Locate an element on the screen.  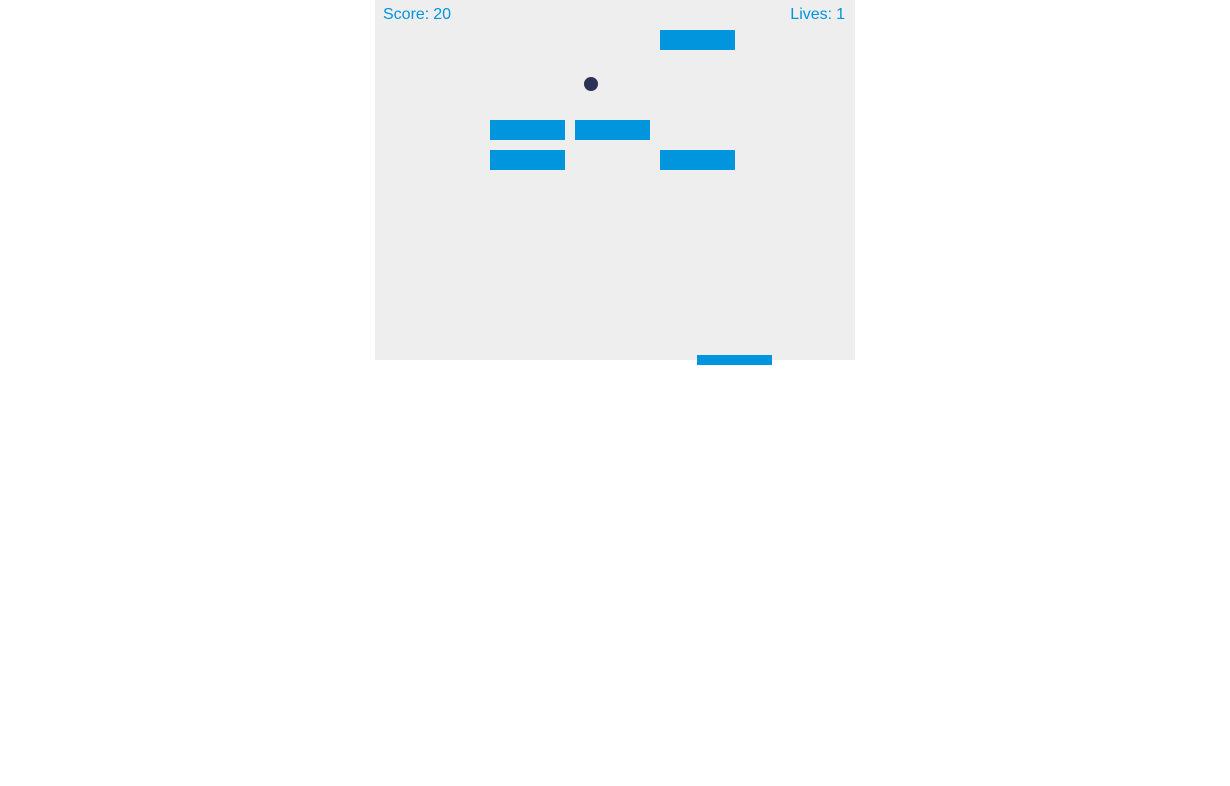
paddle is located at coordinates (734, 360).